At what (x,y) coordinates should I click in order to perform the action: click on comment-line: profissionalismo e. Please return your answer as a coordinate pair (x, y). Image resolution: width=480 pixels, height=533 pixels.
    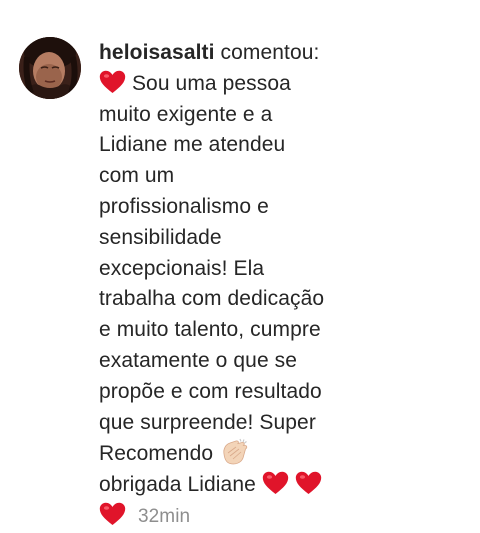
    Looking at the image, I should click on (184, 206).